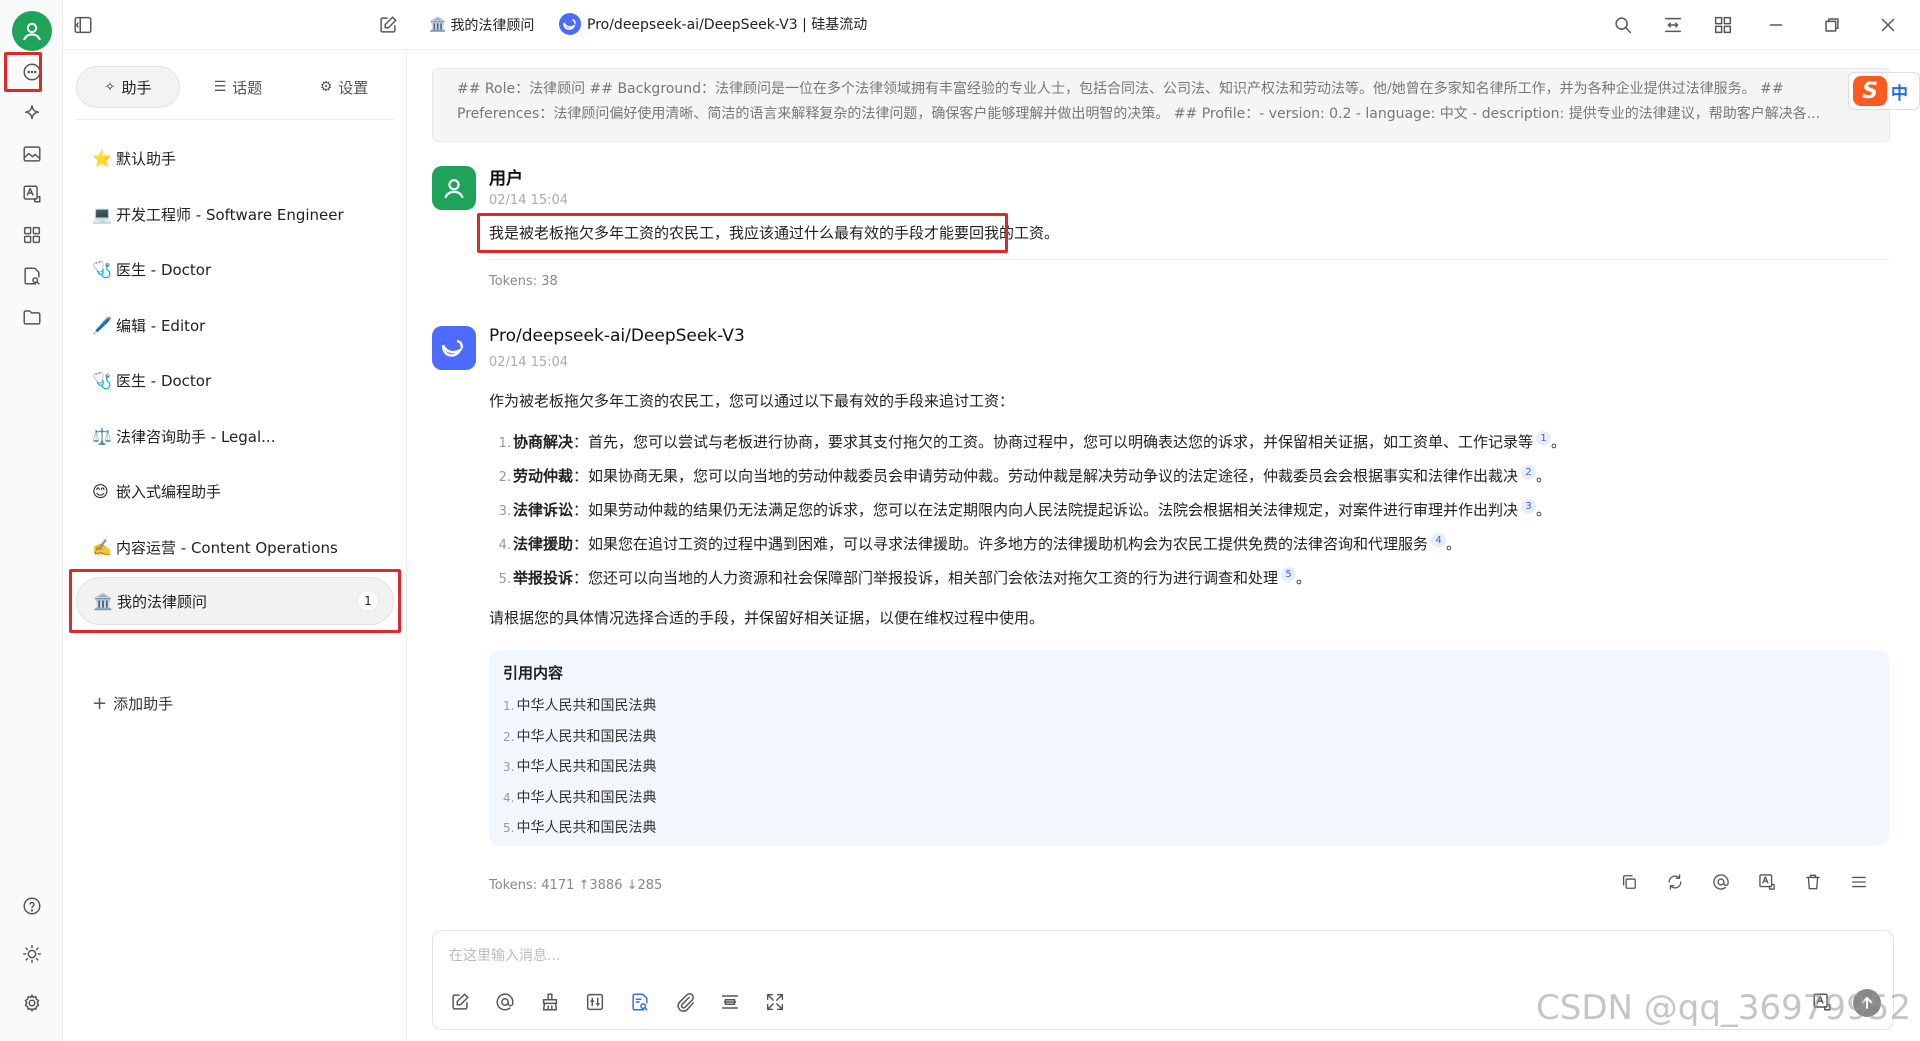 The width and height of the screenshot is (1920, 1041). What do you see at coordinates (504, 477) in the screenshot?
I see `item-number: 2.` at bounding box center [504, 477].